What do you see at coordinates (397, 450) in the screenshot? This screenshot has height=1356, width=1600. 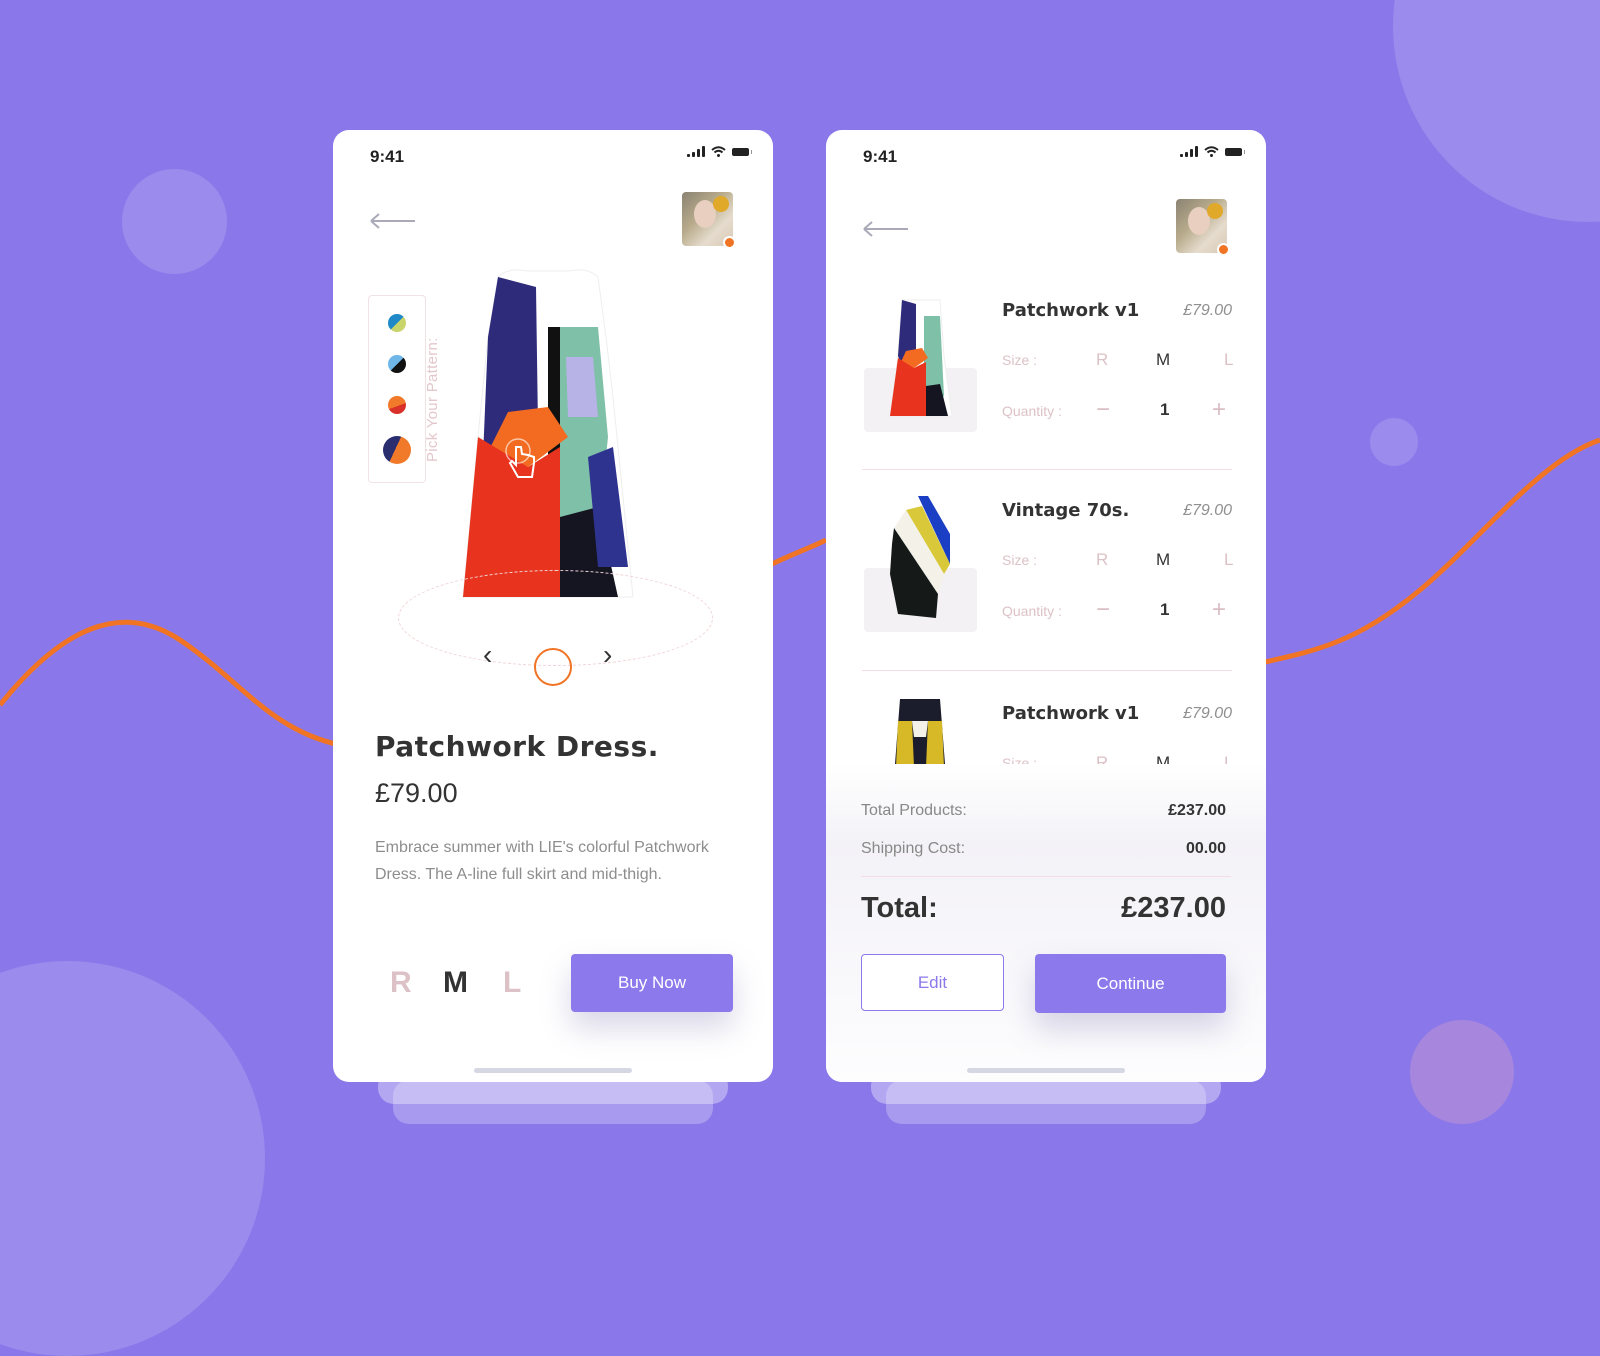 I see `pattern-swatch-4-selected` at bounding box center [397, 450].